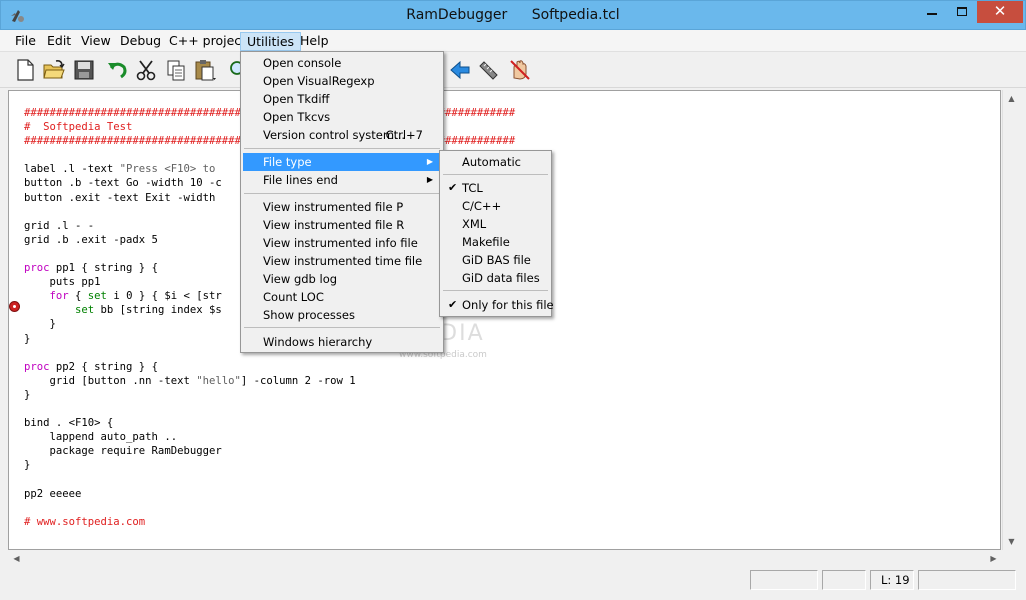  Describe the element at coordinates (342, 99) in the screenshot. I see `menu-entry-open-tkdiff: Open Tkdiff` at that location.